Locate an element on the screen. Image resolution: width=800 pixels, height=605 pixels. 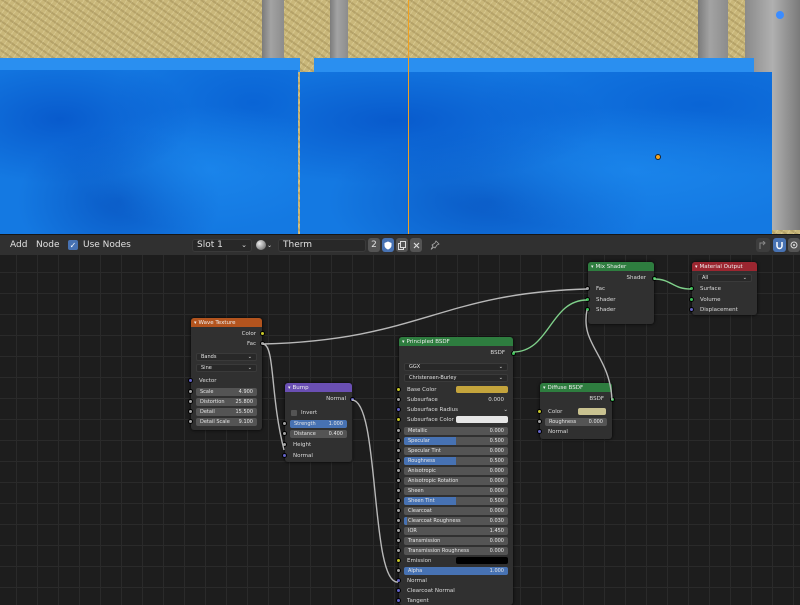
input-distortion-socket is located at coordinates (190, 401).